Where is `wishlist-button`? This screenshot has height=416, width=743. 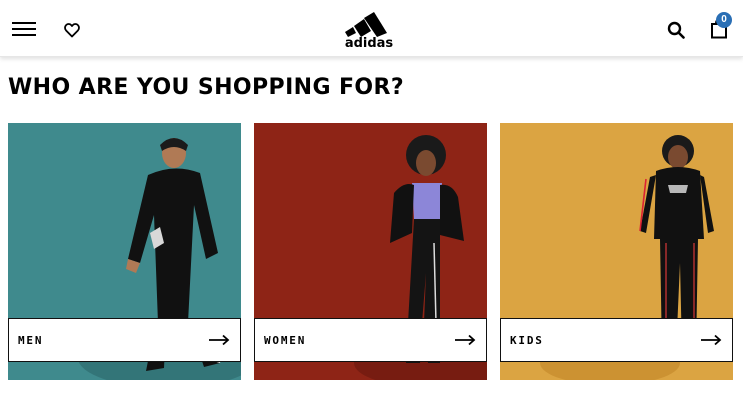 wishlist-button is located at coordinates (72, 30).